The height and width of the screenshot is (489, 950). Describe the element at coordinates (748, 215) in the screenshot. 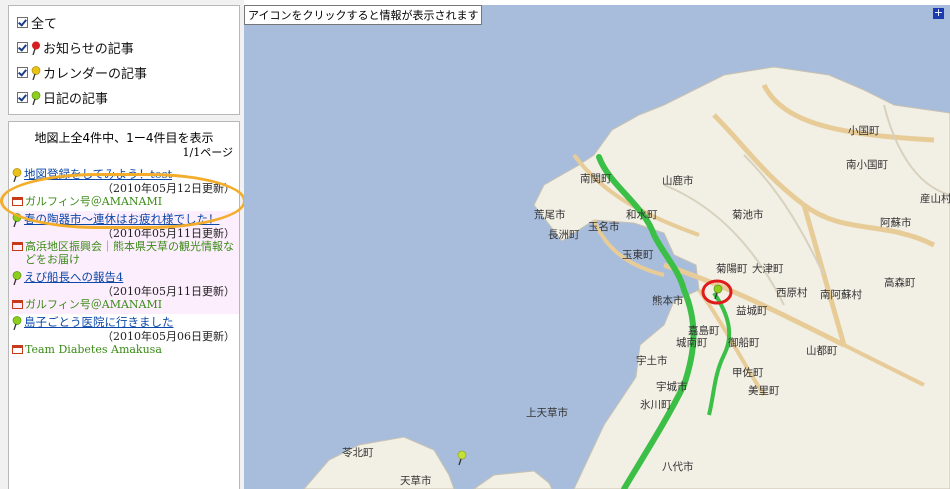

I see `town-label: 菊池市` at that location.